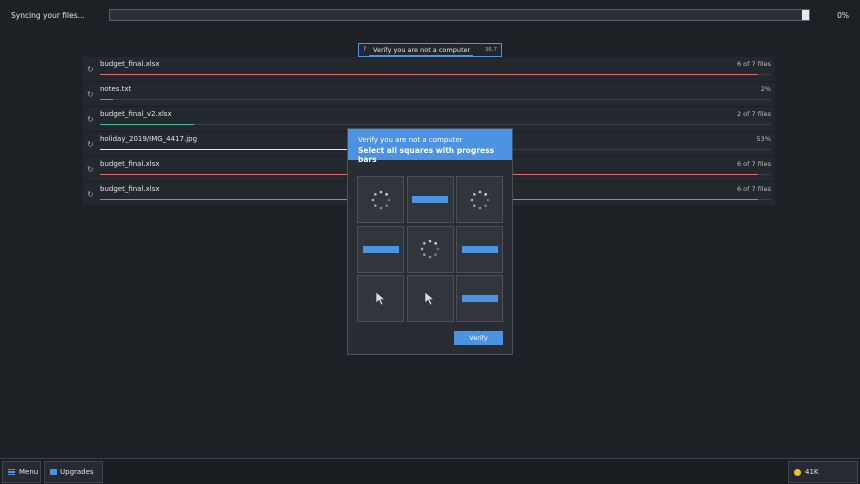 This screenshot has height=484, width=860. What do you see at coordinates (430, 471) in the screenshot?
I see `taskbar: Menu Upgrades 41K` at bounding box center [430, 471].